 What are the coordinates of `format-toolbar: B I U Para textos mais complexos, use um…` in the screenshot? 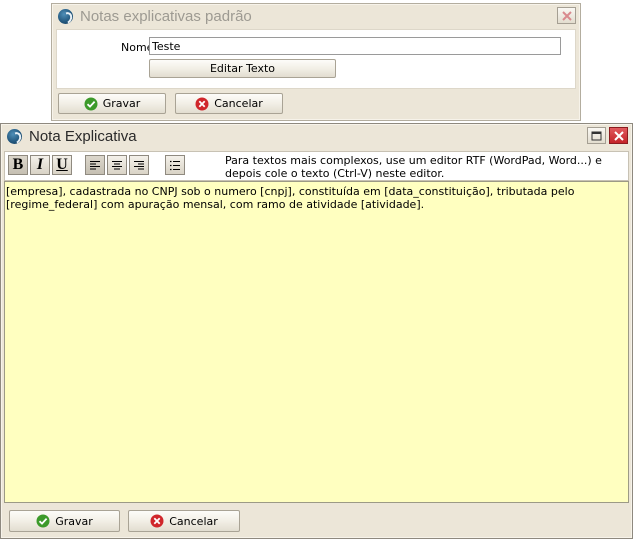 It's located at (316, 166).